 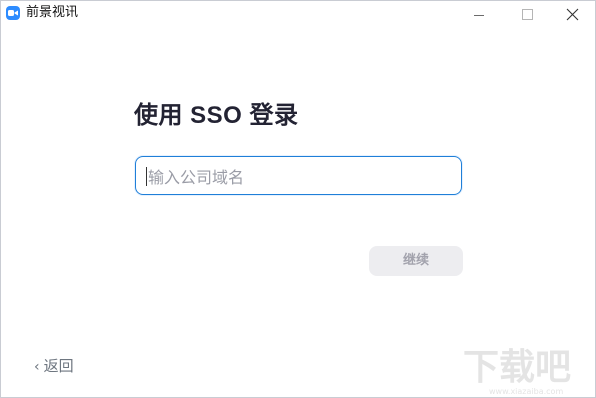 What do you see at coordinates (416, 261) in the screenshot?
I see `continue-button: 继续` at bounding box center [416, 261].